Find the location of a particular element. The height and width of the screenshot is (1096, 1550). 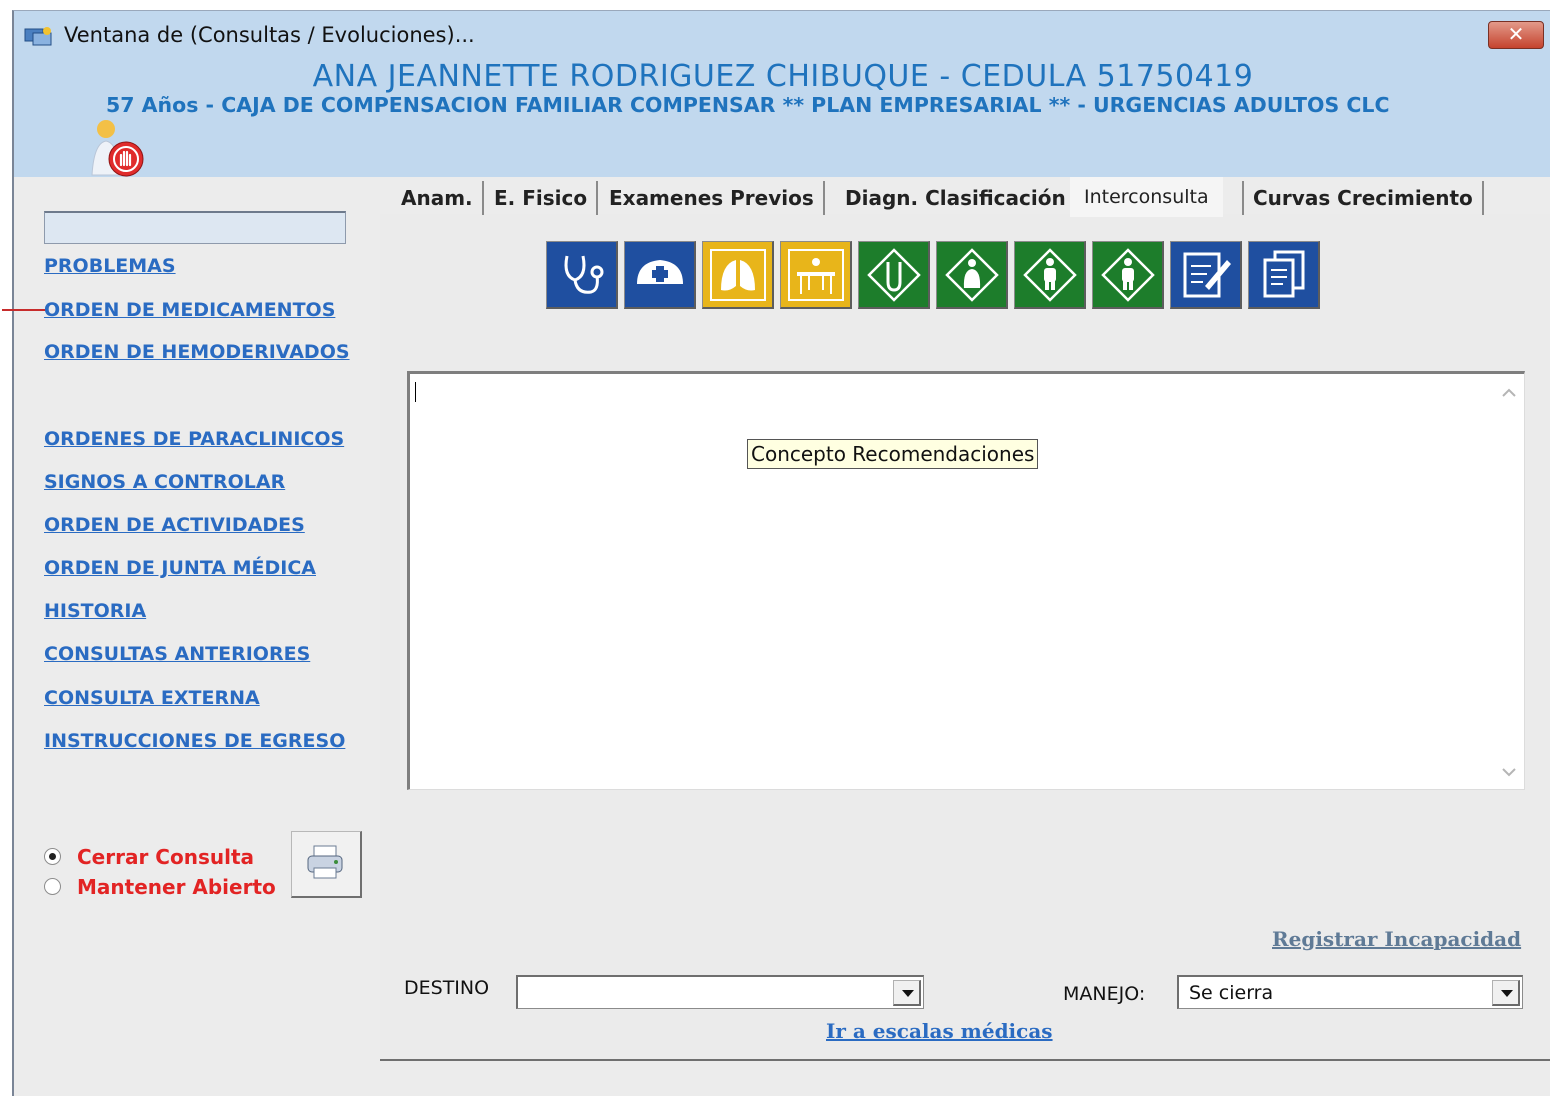

note-edit-icon is located at coordinates (1206, 275).